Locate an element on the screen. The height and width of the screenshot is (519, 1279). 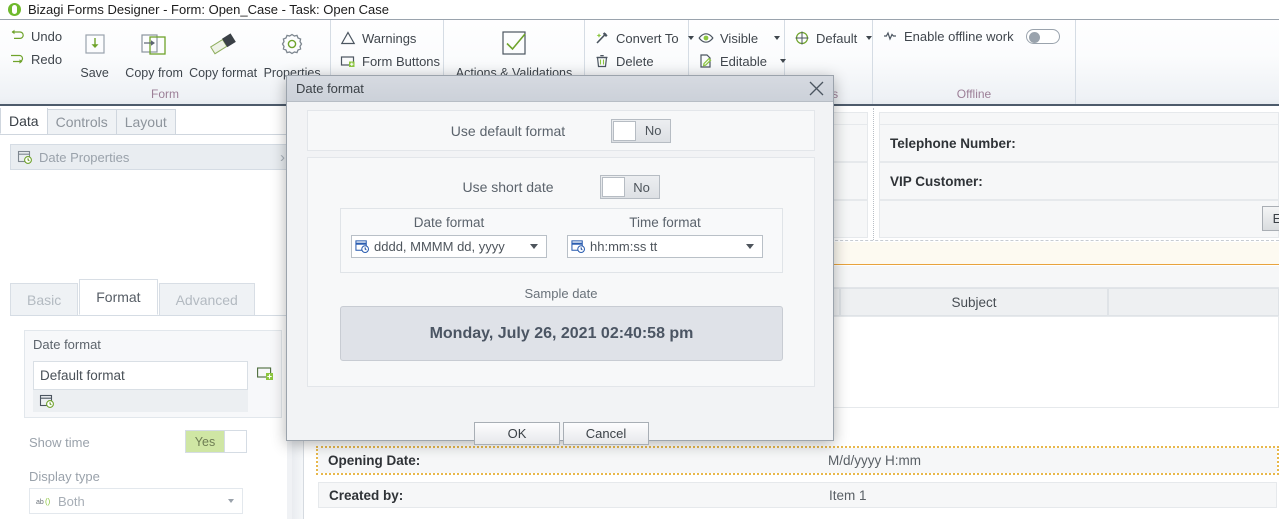
panel-tab-bar: Data Controls Layout is located at coordinates (146, 121).